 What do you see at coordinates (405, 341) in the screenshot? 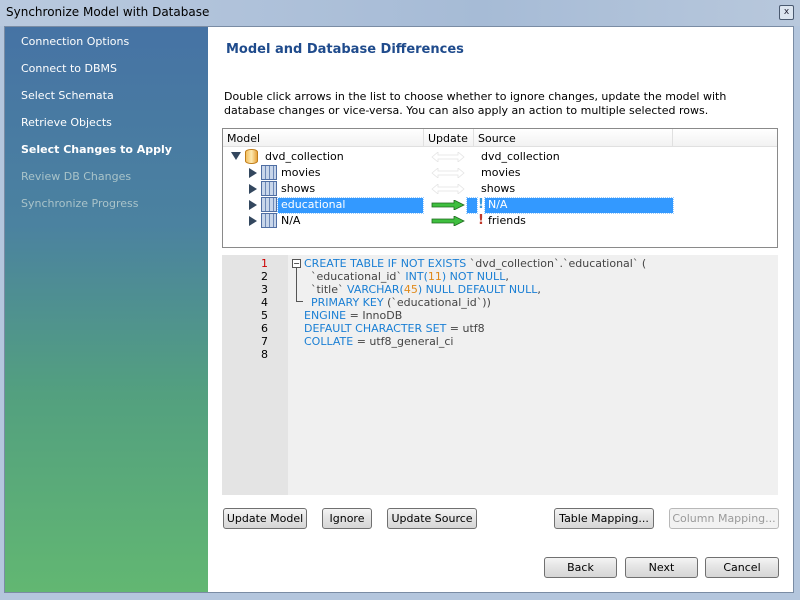
I see `sql-identifier: = utf8_general_ci` at bounding box center [405, 341].